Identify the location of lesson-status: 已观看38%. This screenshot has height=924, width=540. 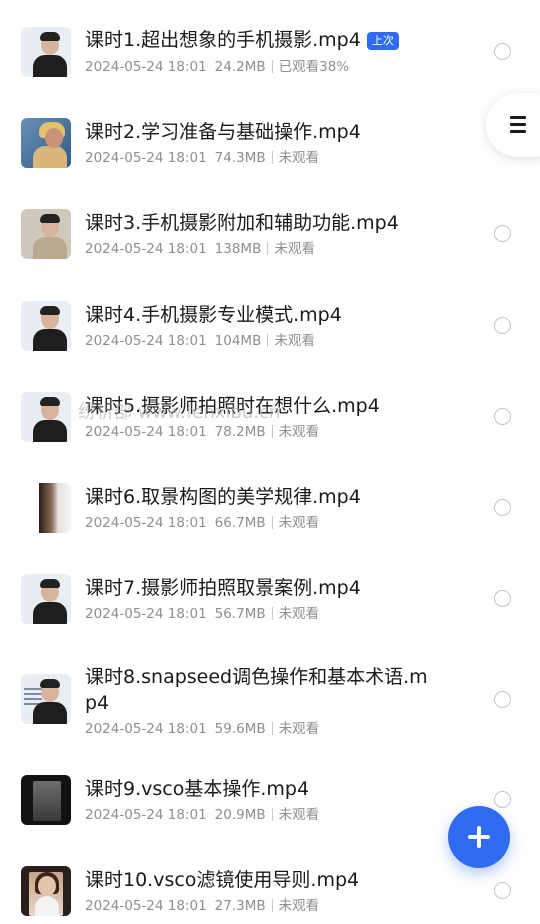
(314, 67).